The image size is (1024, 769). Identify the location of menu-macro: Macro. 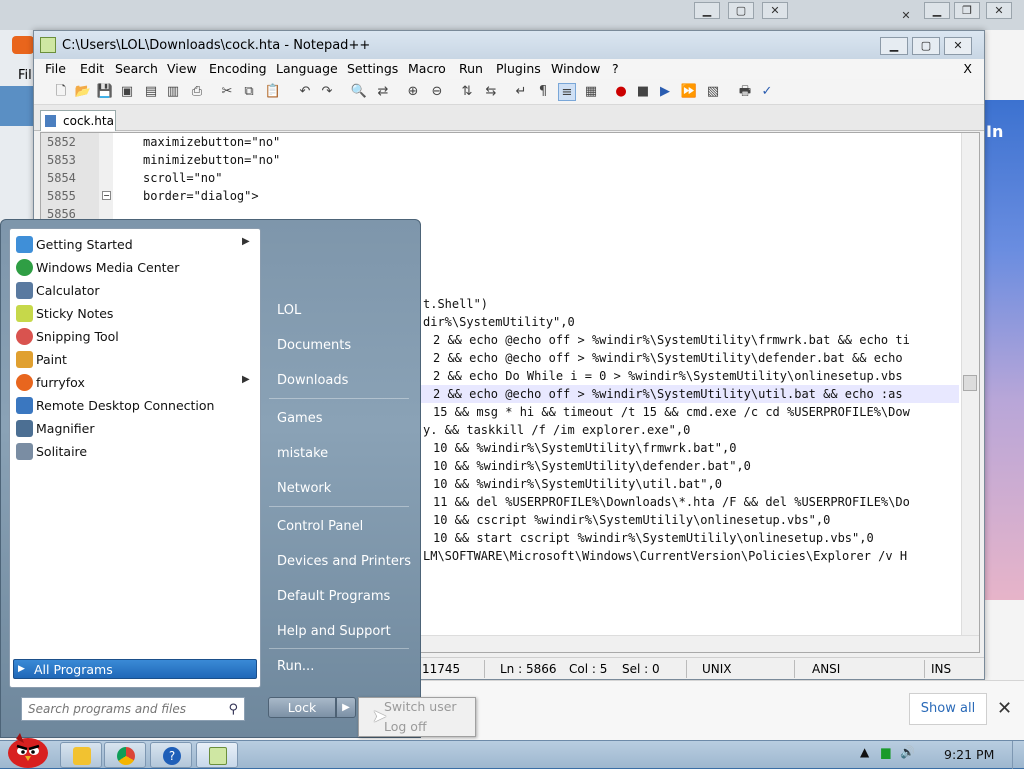
(427, 68).